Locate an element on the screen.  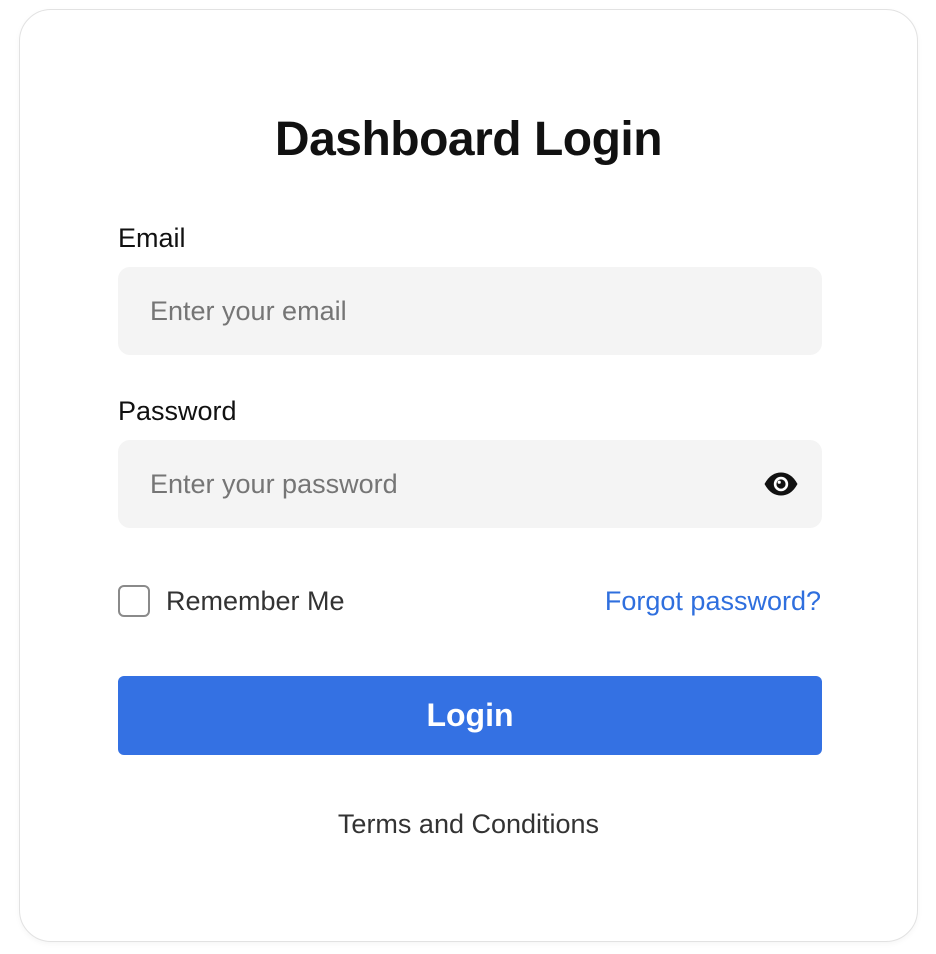
remember-me-checkbox is located at coordinates (134, 601).